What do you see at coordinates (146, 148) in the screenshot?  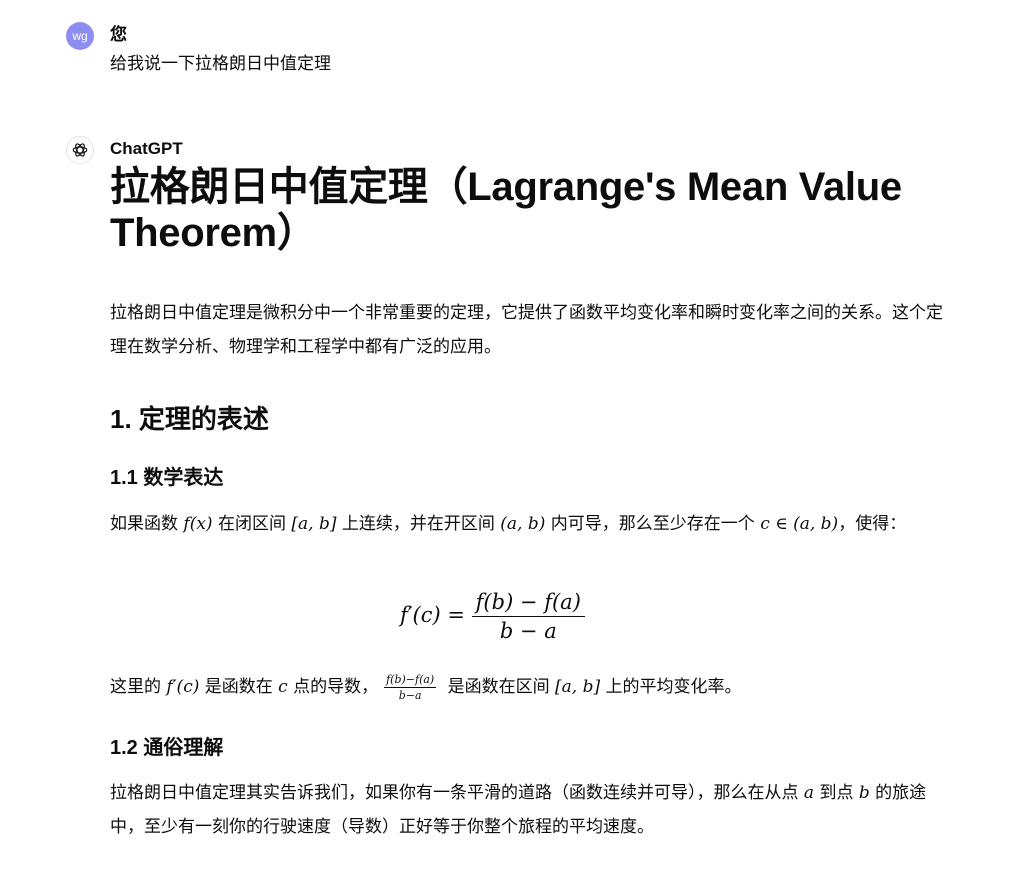 I see `assistant-author-name: ChatGPT` at bounding box center [146, 148].